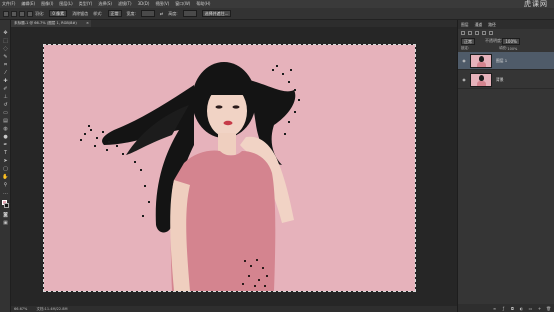 This screenshot has width=554, height=312. I want to click on panel-tabs: 图层 通道 路径, so click(506, 24).